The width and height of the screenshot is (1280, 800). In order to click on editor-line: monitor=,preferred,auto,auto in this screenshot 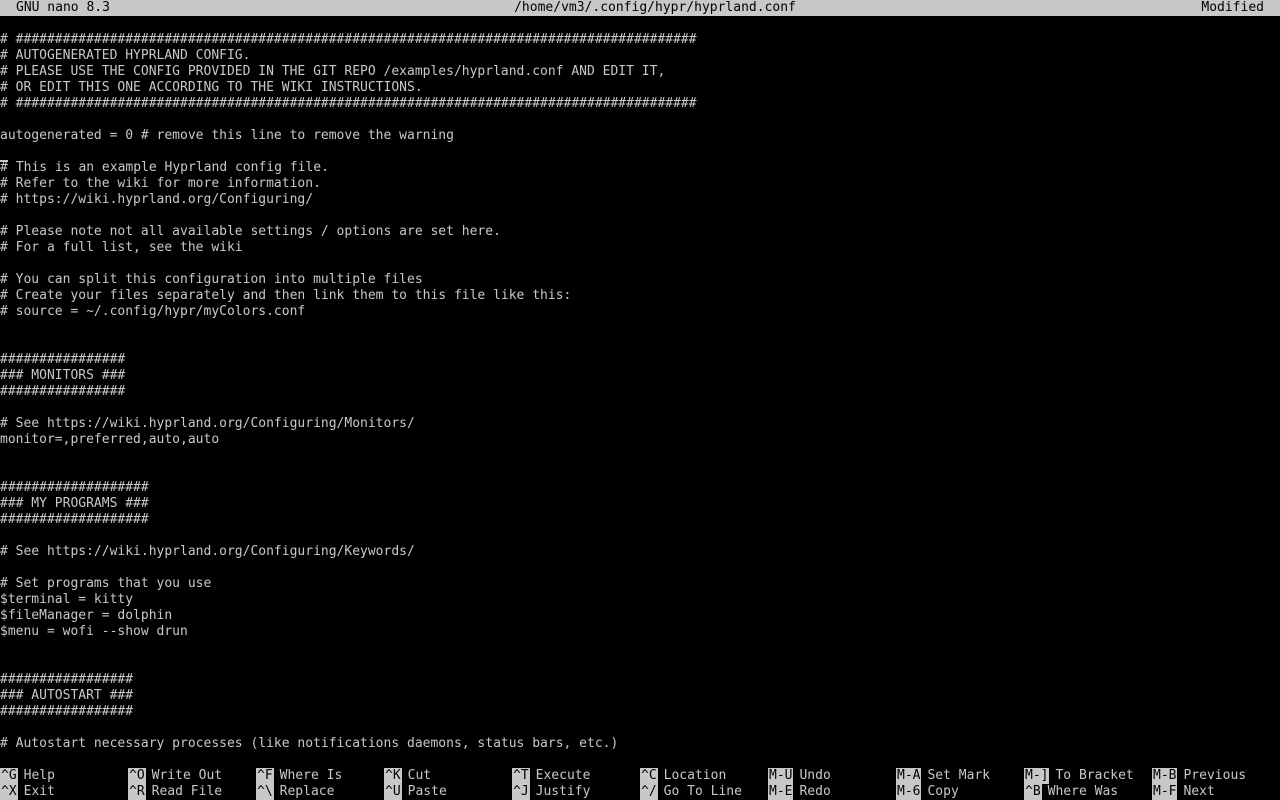, I will do `click(640, 440)`.